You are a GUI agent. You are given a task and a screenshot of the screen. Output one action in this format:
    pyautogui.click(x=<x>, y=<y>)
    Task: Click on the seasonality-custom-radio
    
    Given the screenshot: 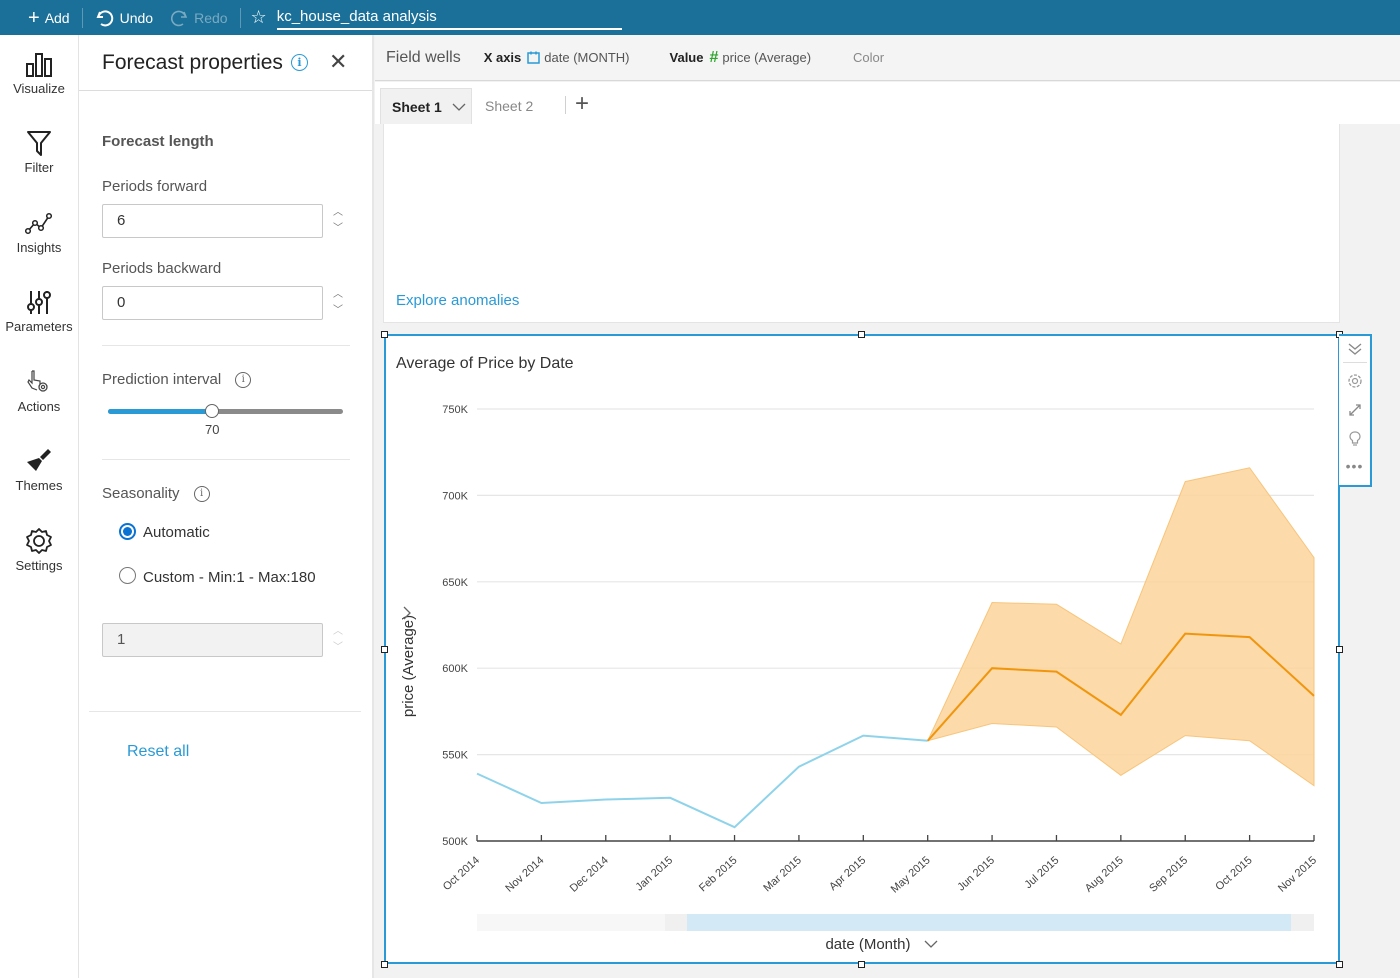 What is the action you would take?
    pyautogui.click(x=127, y=575)
    